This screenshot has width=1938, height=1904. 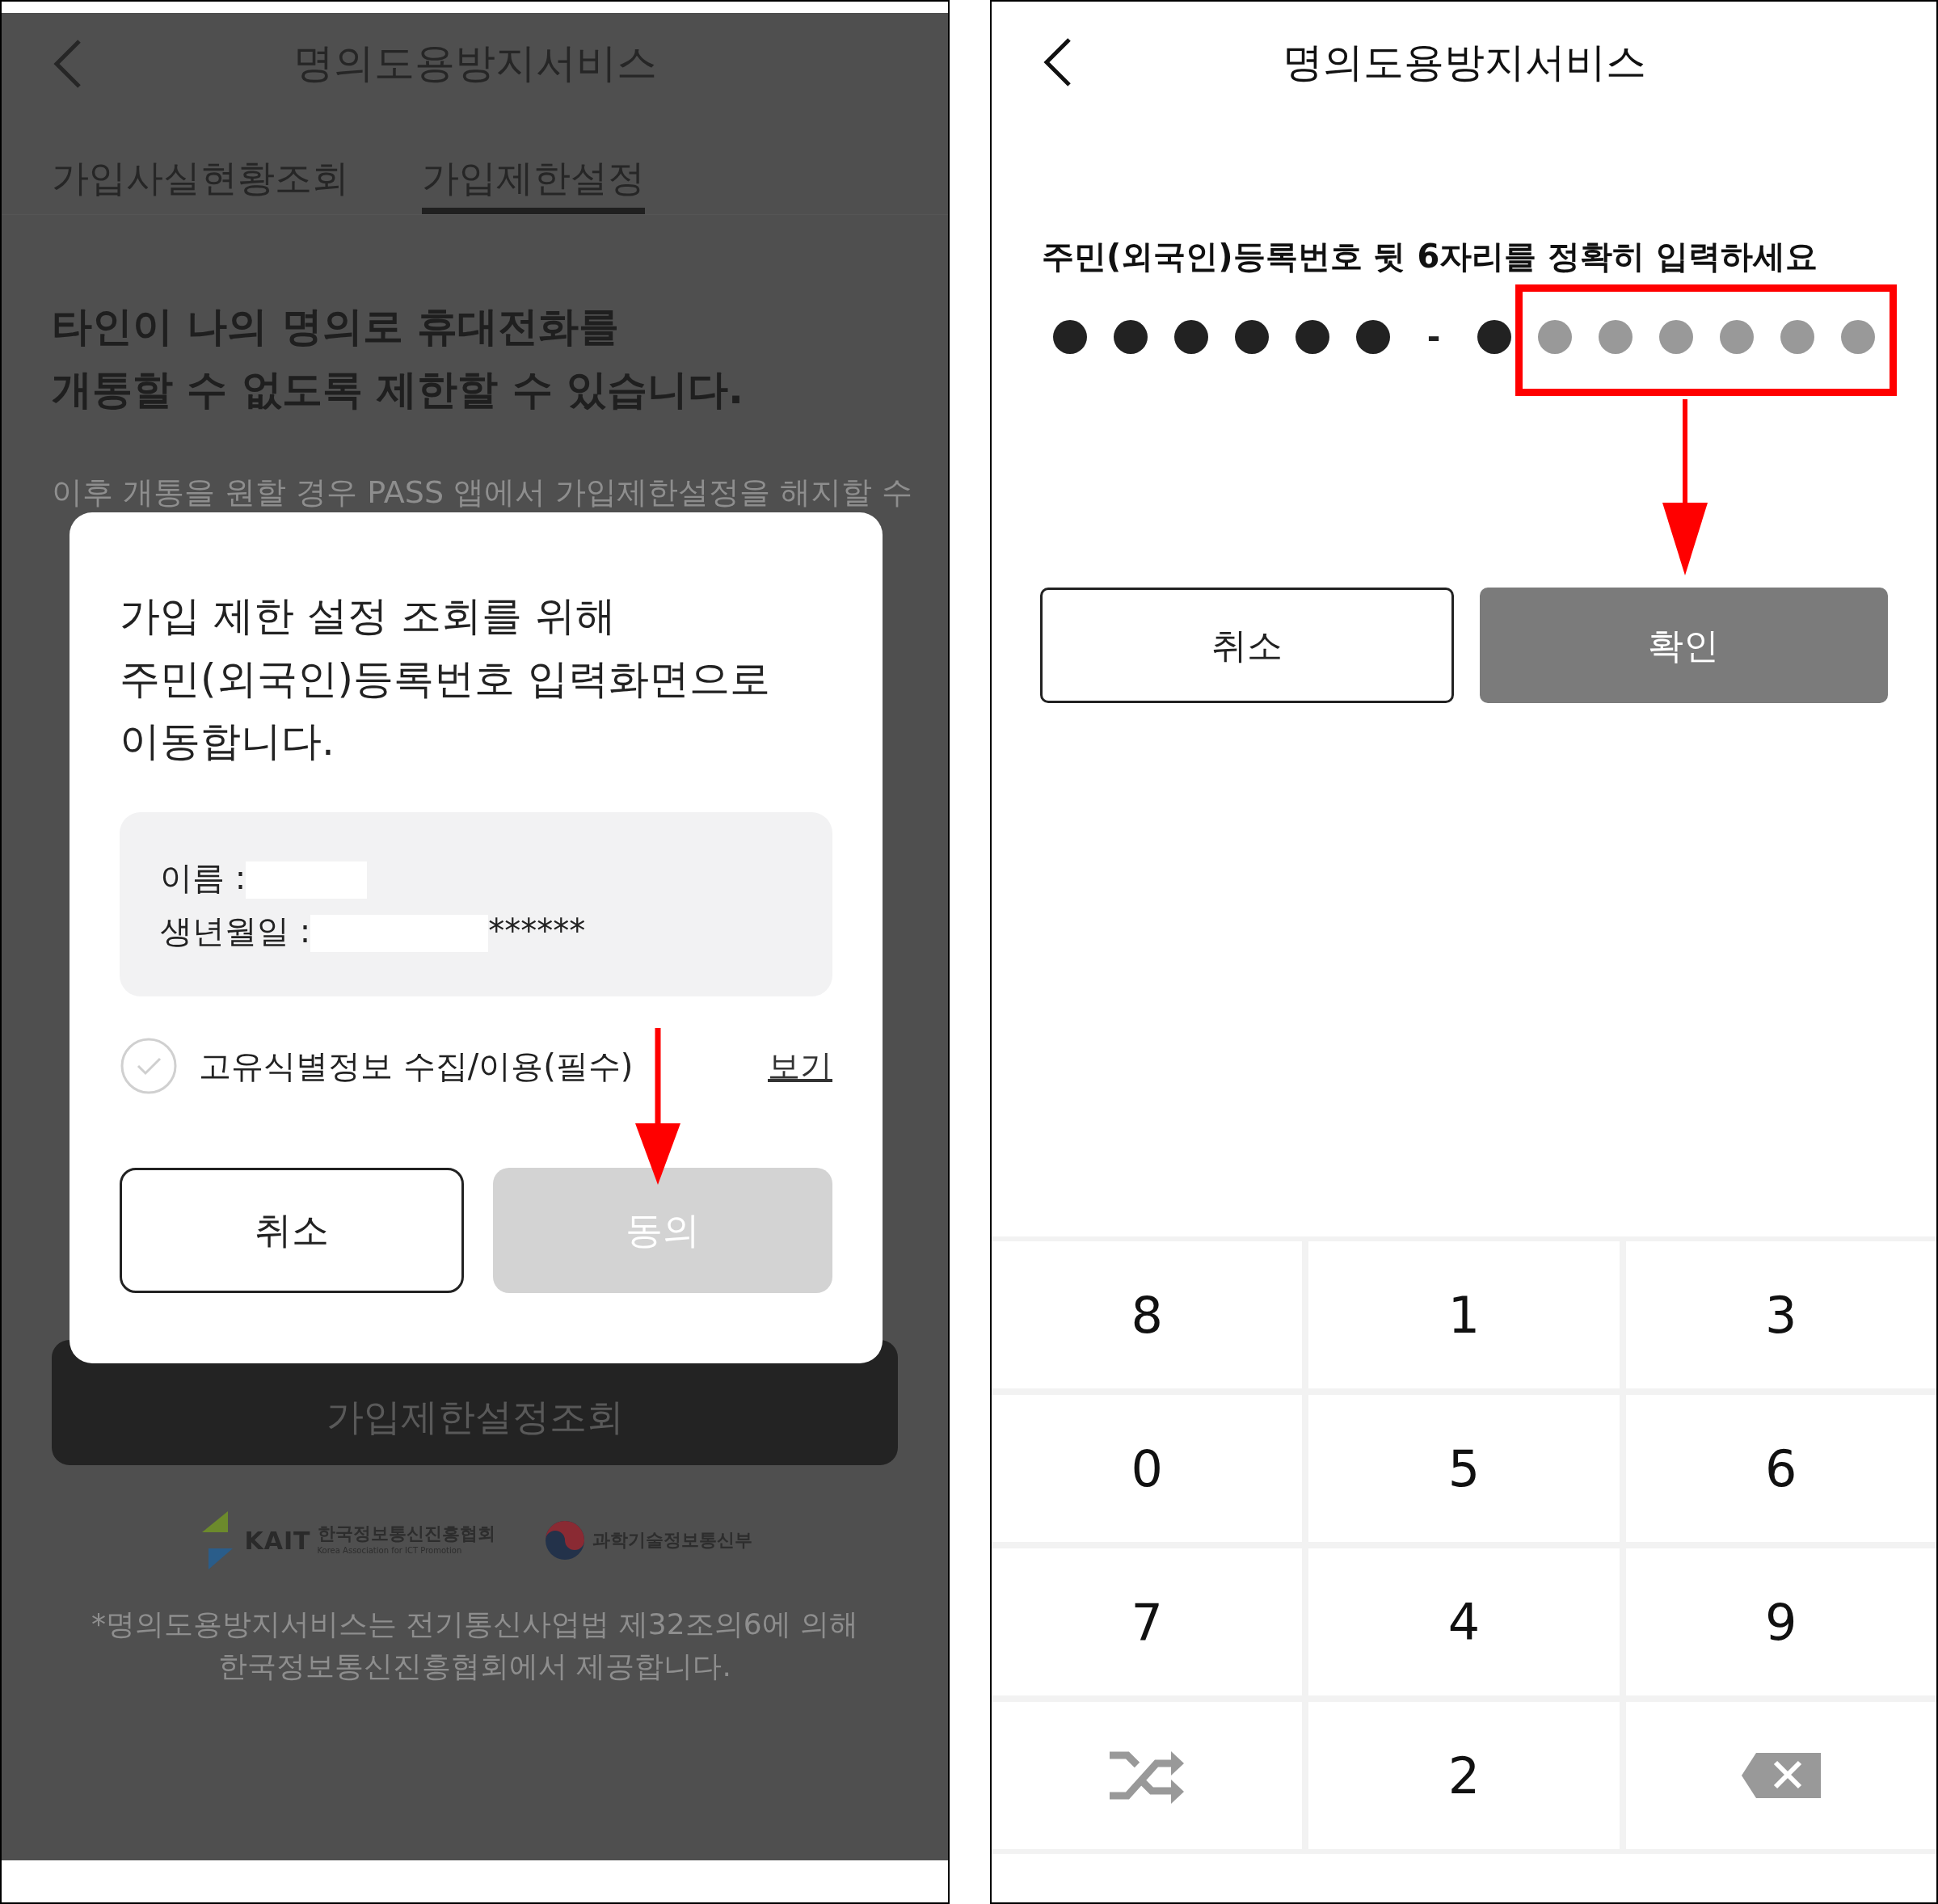 I want to click on shuffle-key, so click(x=1147, y=1775).